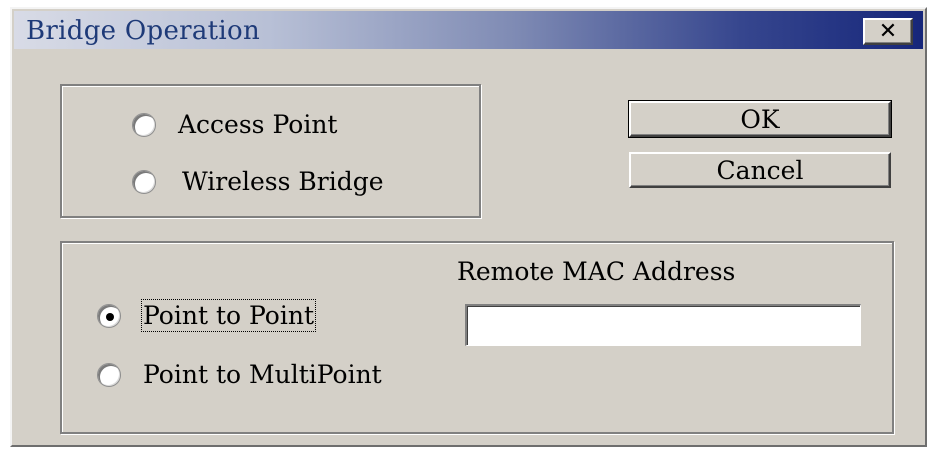  I want to click on radio-access-point: Access Point, so click(234, 124).